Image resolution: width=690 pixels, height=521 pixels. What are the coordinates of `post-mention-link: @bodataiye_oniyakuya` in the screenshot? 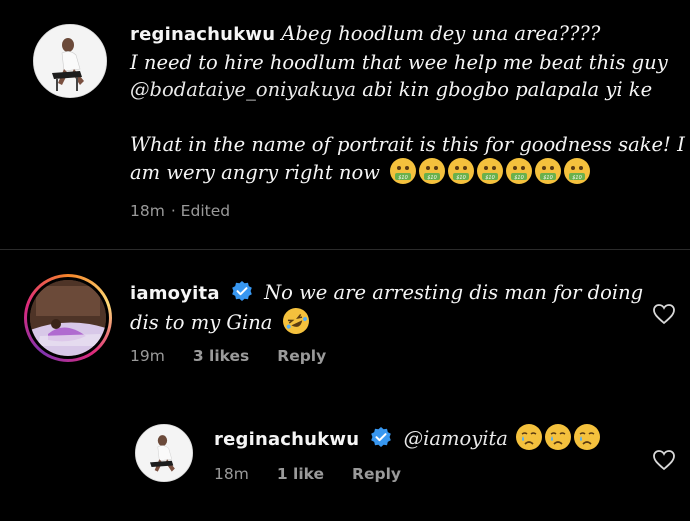 It's located at (243, 89).